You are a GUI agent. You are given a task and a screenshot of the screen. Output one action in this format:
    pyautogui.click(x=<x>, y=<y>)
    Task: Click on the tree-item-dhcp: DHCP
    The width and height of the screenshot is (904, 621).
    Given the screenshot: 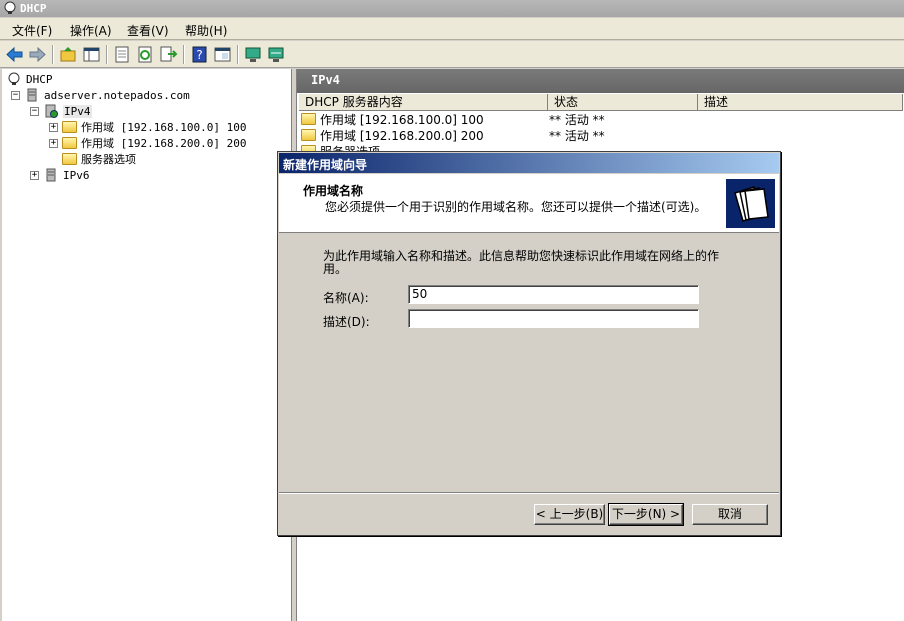 What is the action you would take?
    pyautogui.click(x=29, y=79)
    